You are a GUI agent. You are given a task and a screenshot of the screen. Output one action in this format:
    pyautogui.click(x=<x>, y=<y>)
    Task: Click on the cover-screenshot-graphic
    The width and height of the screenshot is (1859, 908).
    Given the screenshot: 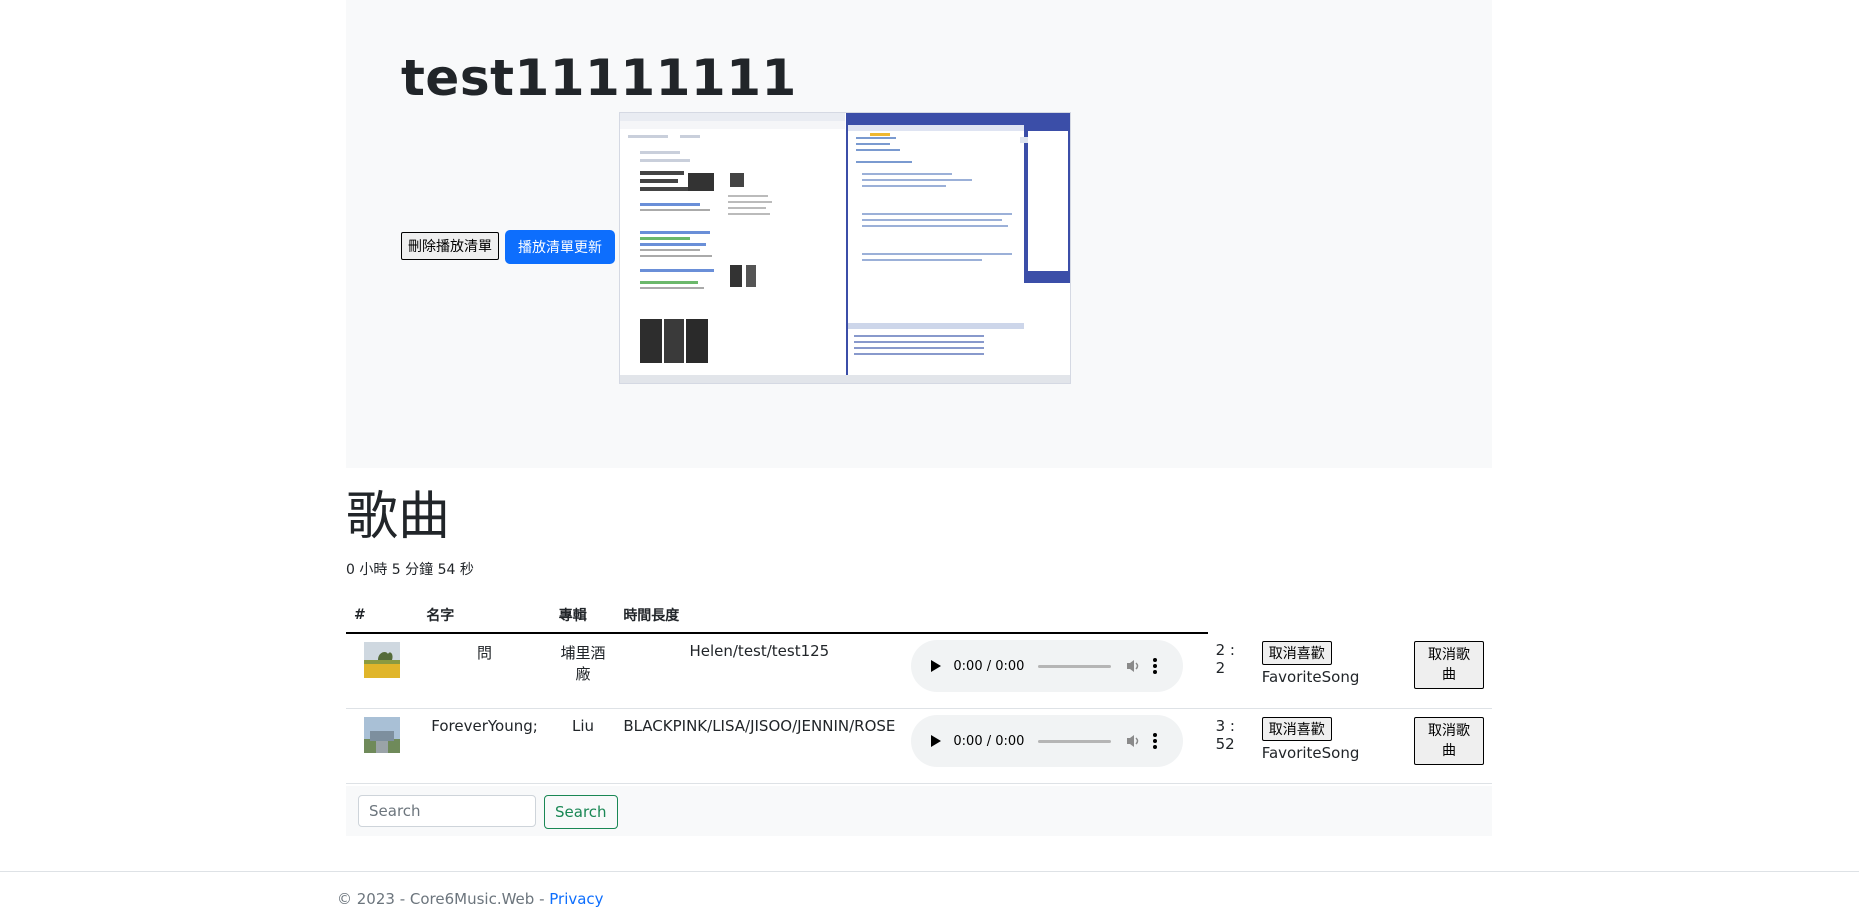 What is the action you would take?
    pyautogui.click(x=845, y=248)
    